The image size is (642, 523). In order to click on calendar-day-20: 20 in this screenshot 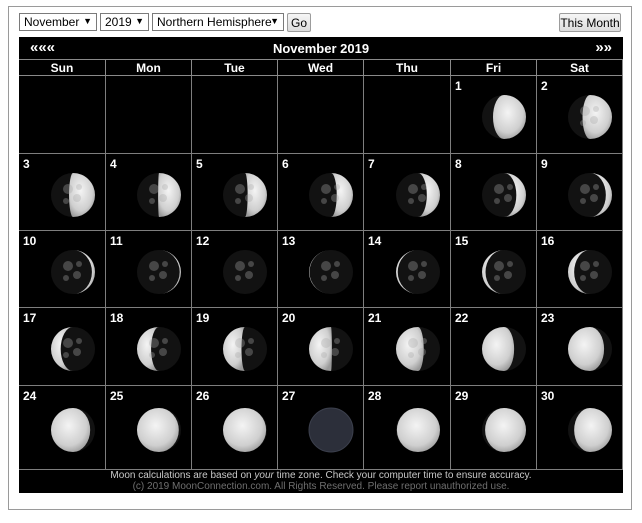, I will do `click(321, 347)`.